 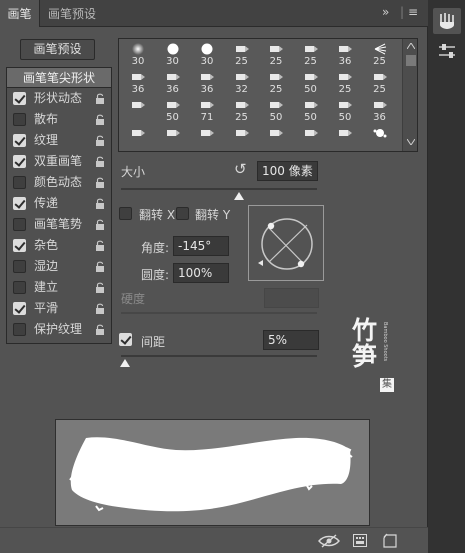 I want to click on tab-brush: 画笔, so click(x=20, y=13).